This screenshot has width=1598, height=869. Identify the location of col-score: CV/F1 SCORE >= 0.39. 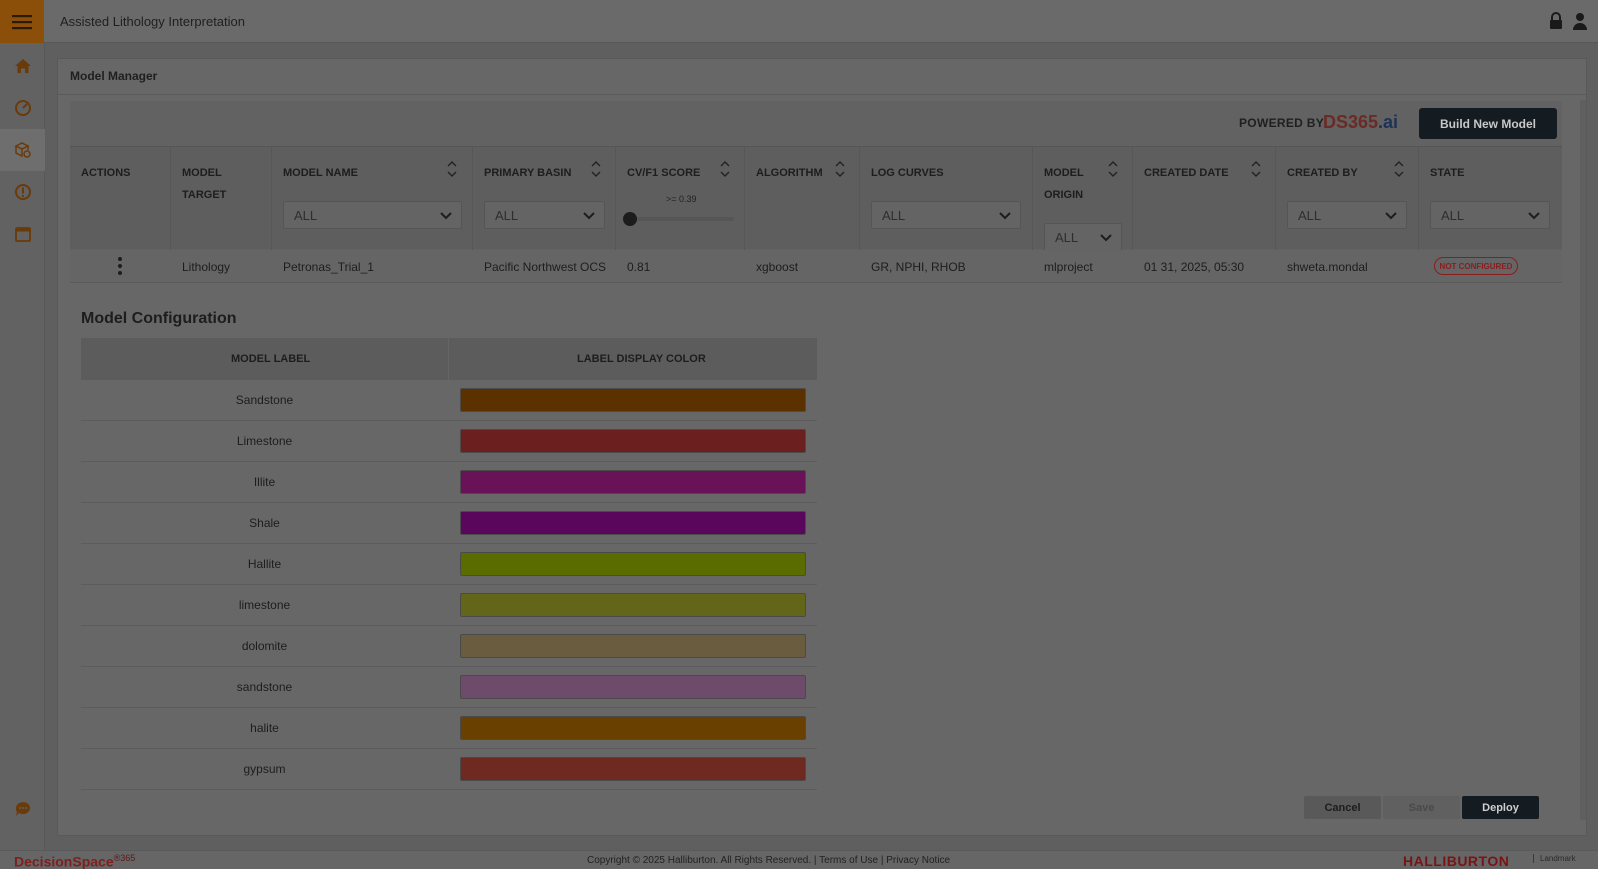
(680, 198).